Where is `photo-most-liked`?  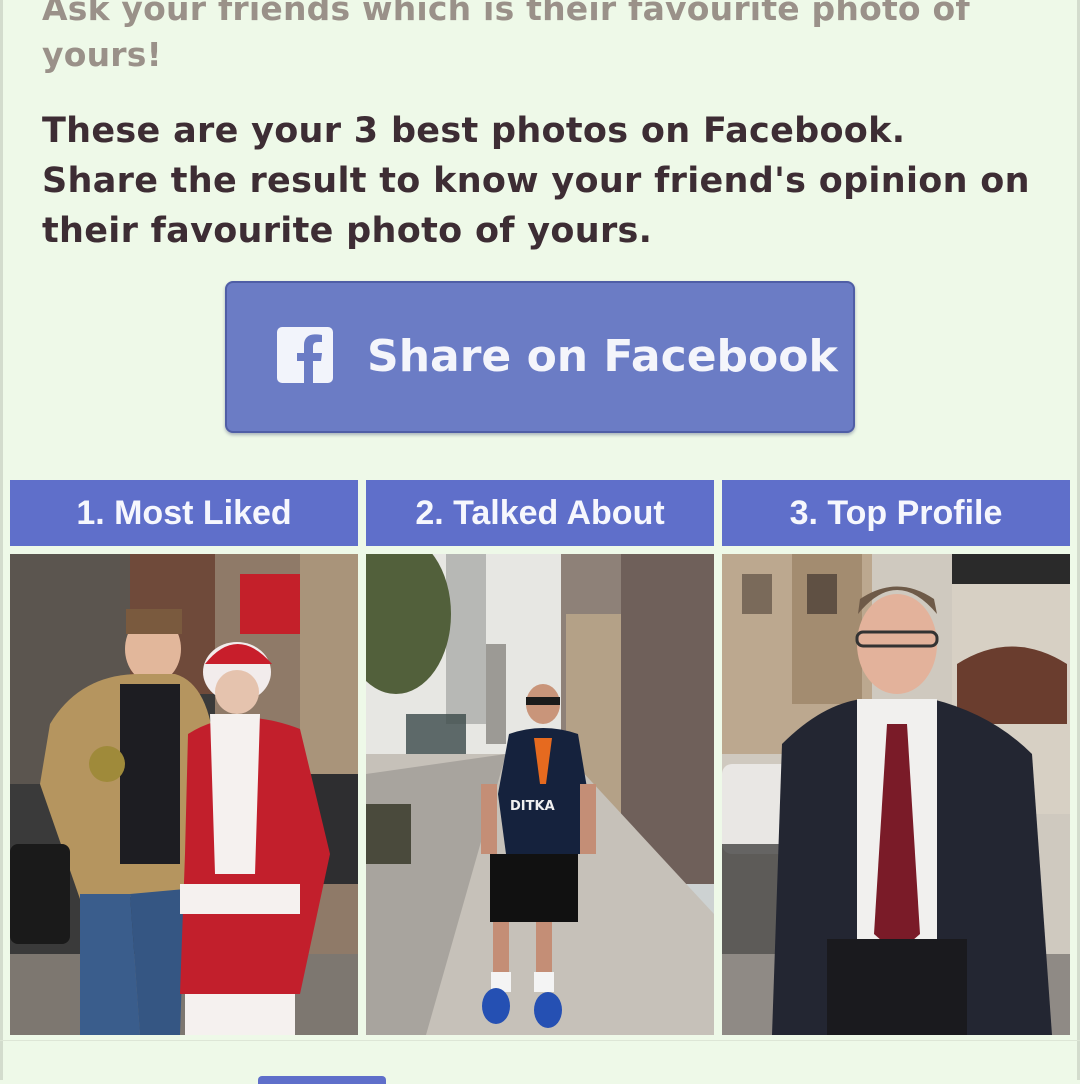 photo-most-liked is located at coordinates (184, 794).